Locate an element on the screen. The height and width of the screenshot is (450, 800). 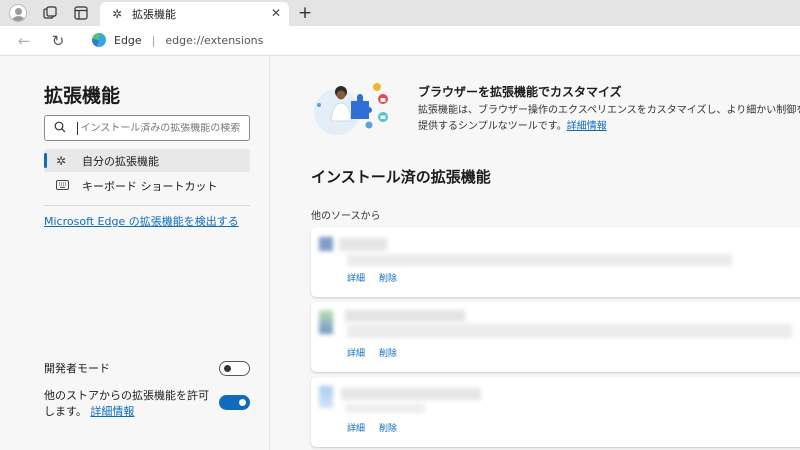
divider is located at coordinates (147, 205).